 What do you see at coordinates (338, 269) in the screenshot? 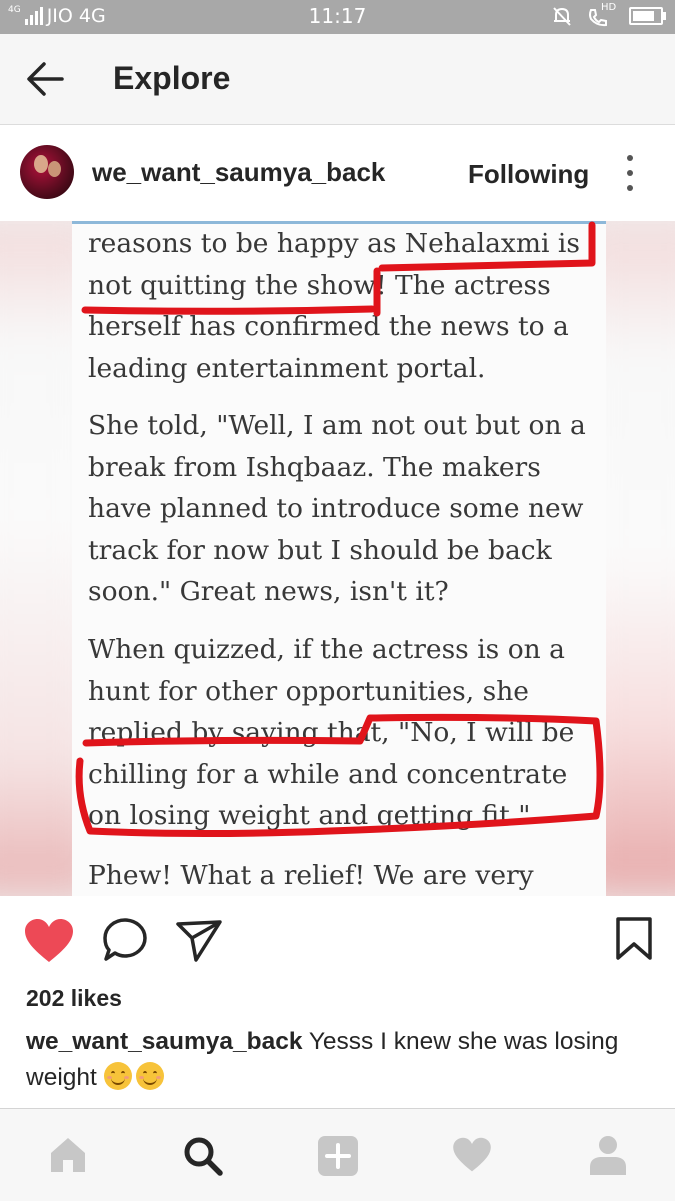
I see `highlight-mark-top` at bounding box center [338, 269].